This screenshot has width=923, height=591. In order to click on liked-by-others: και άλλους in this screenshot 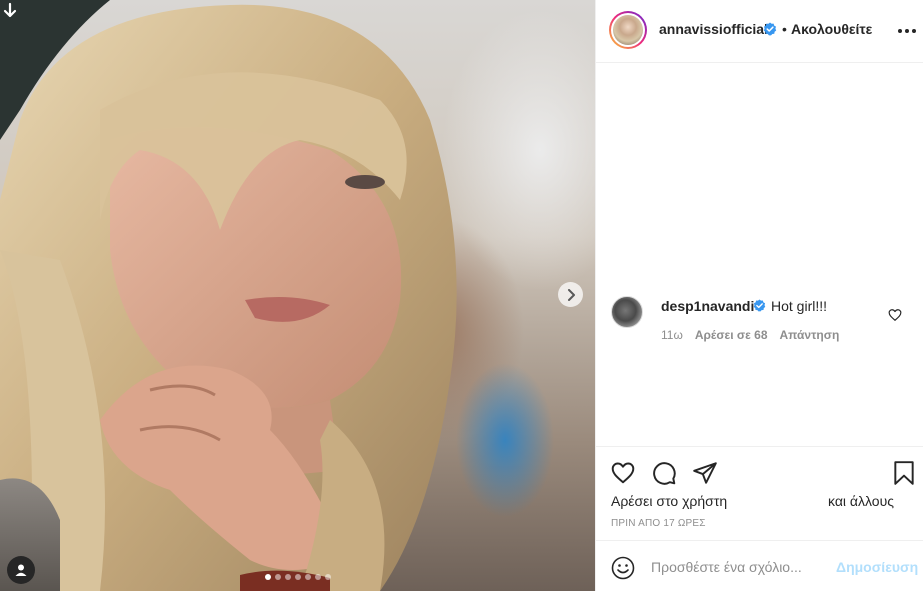, I will do `click(861, 501)`.